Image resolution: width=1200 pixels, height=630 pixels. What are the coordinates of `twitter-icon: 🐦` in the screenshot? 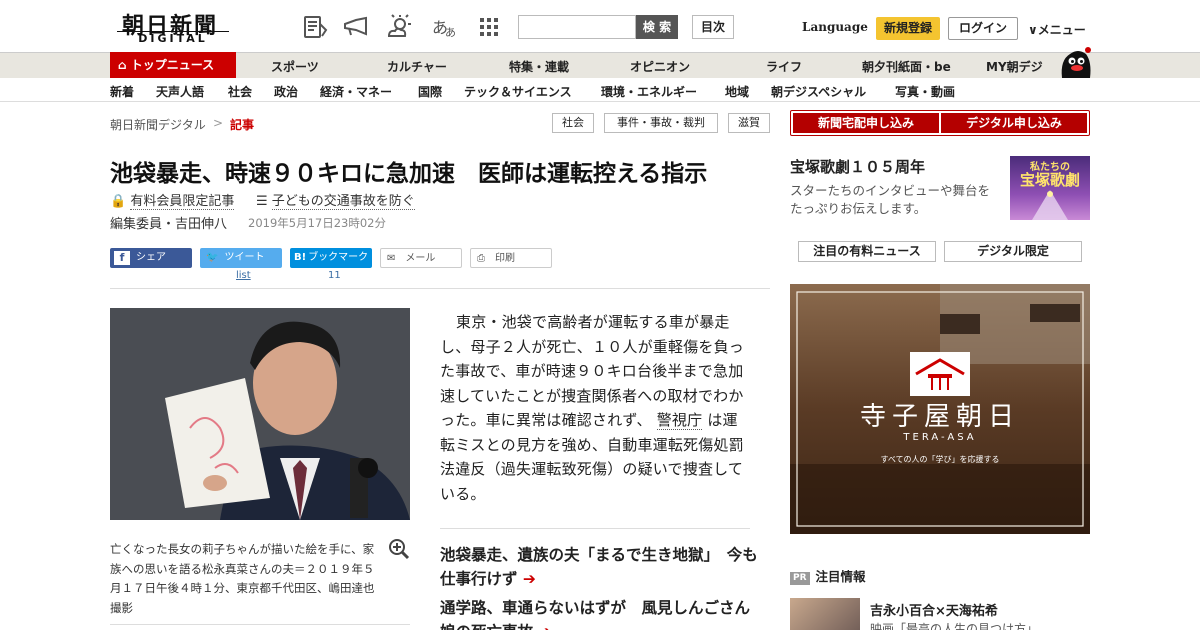 It's located at (212, 257).